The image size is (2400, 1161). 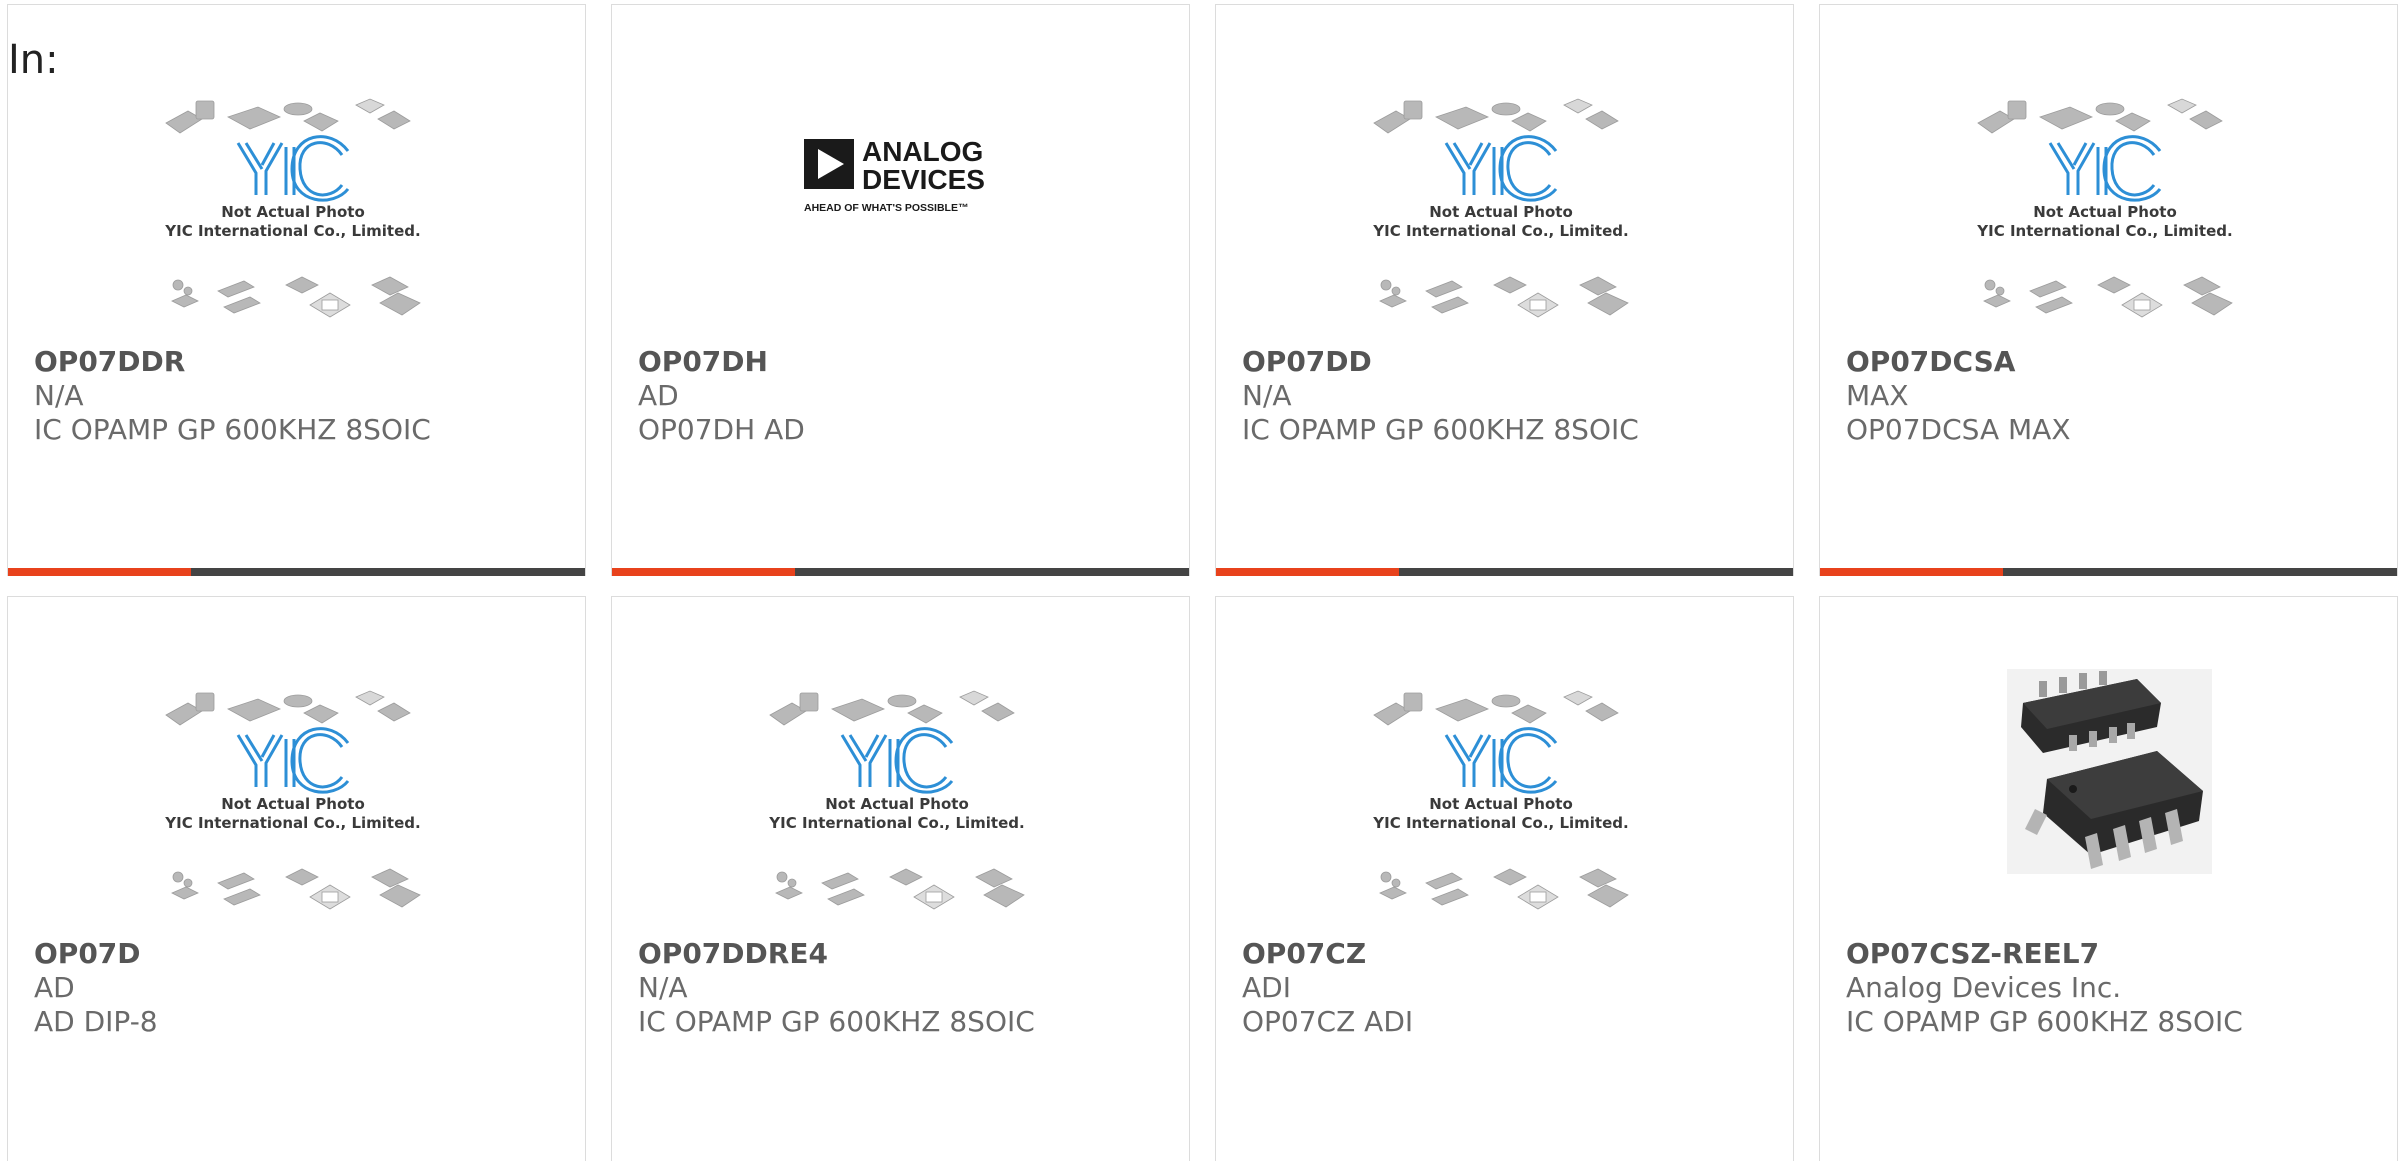 What do you see at coordinates (1512, 988) in the screenshot?
I see `product-info: OP07CZ ADI OP07CZ ADI` at bounding box center [1512, 988].